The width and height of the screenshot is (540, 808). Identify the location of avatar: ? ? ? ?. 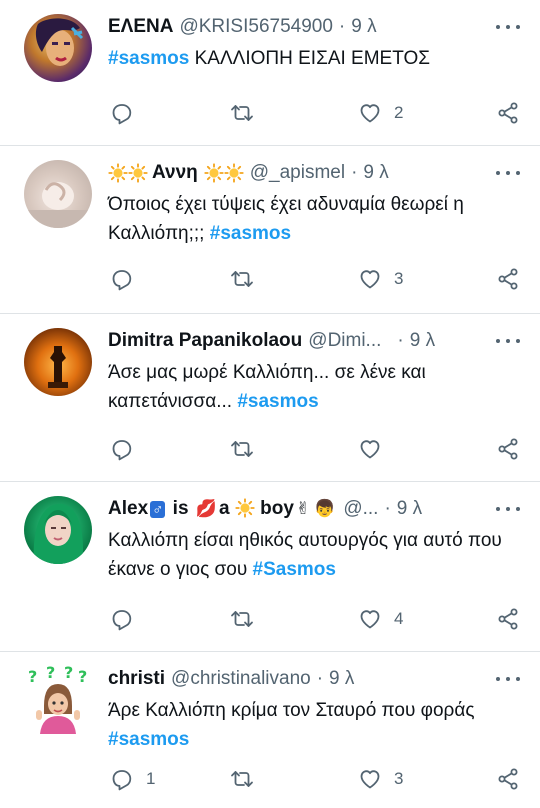
(58, 700).